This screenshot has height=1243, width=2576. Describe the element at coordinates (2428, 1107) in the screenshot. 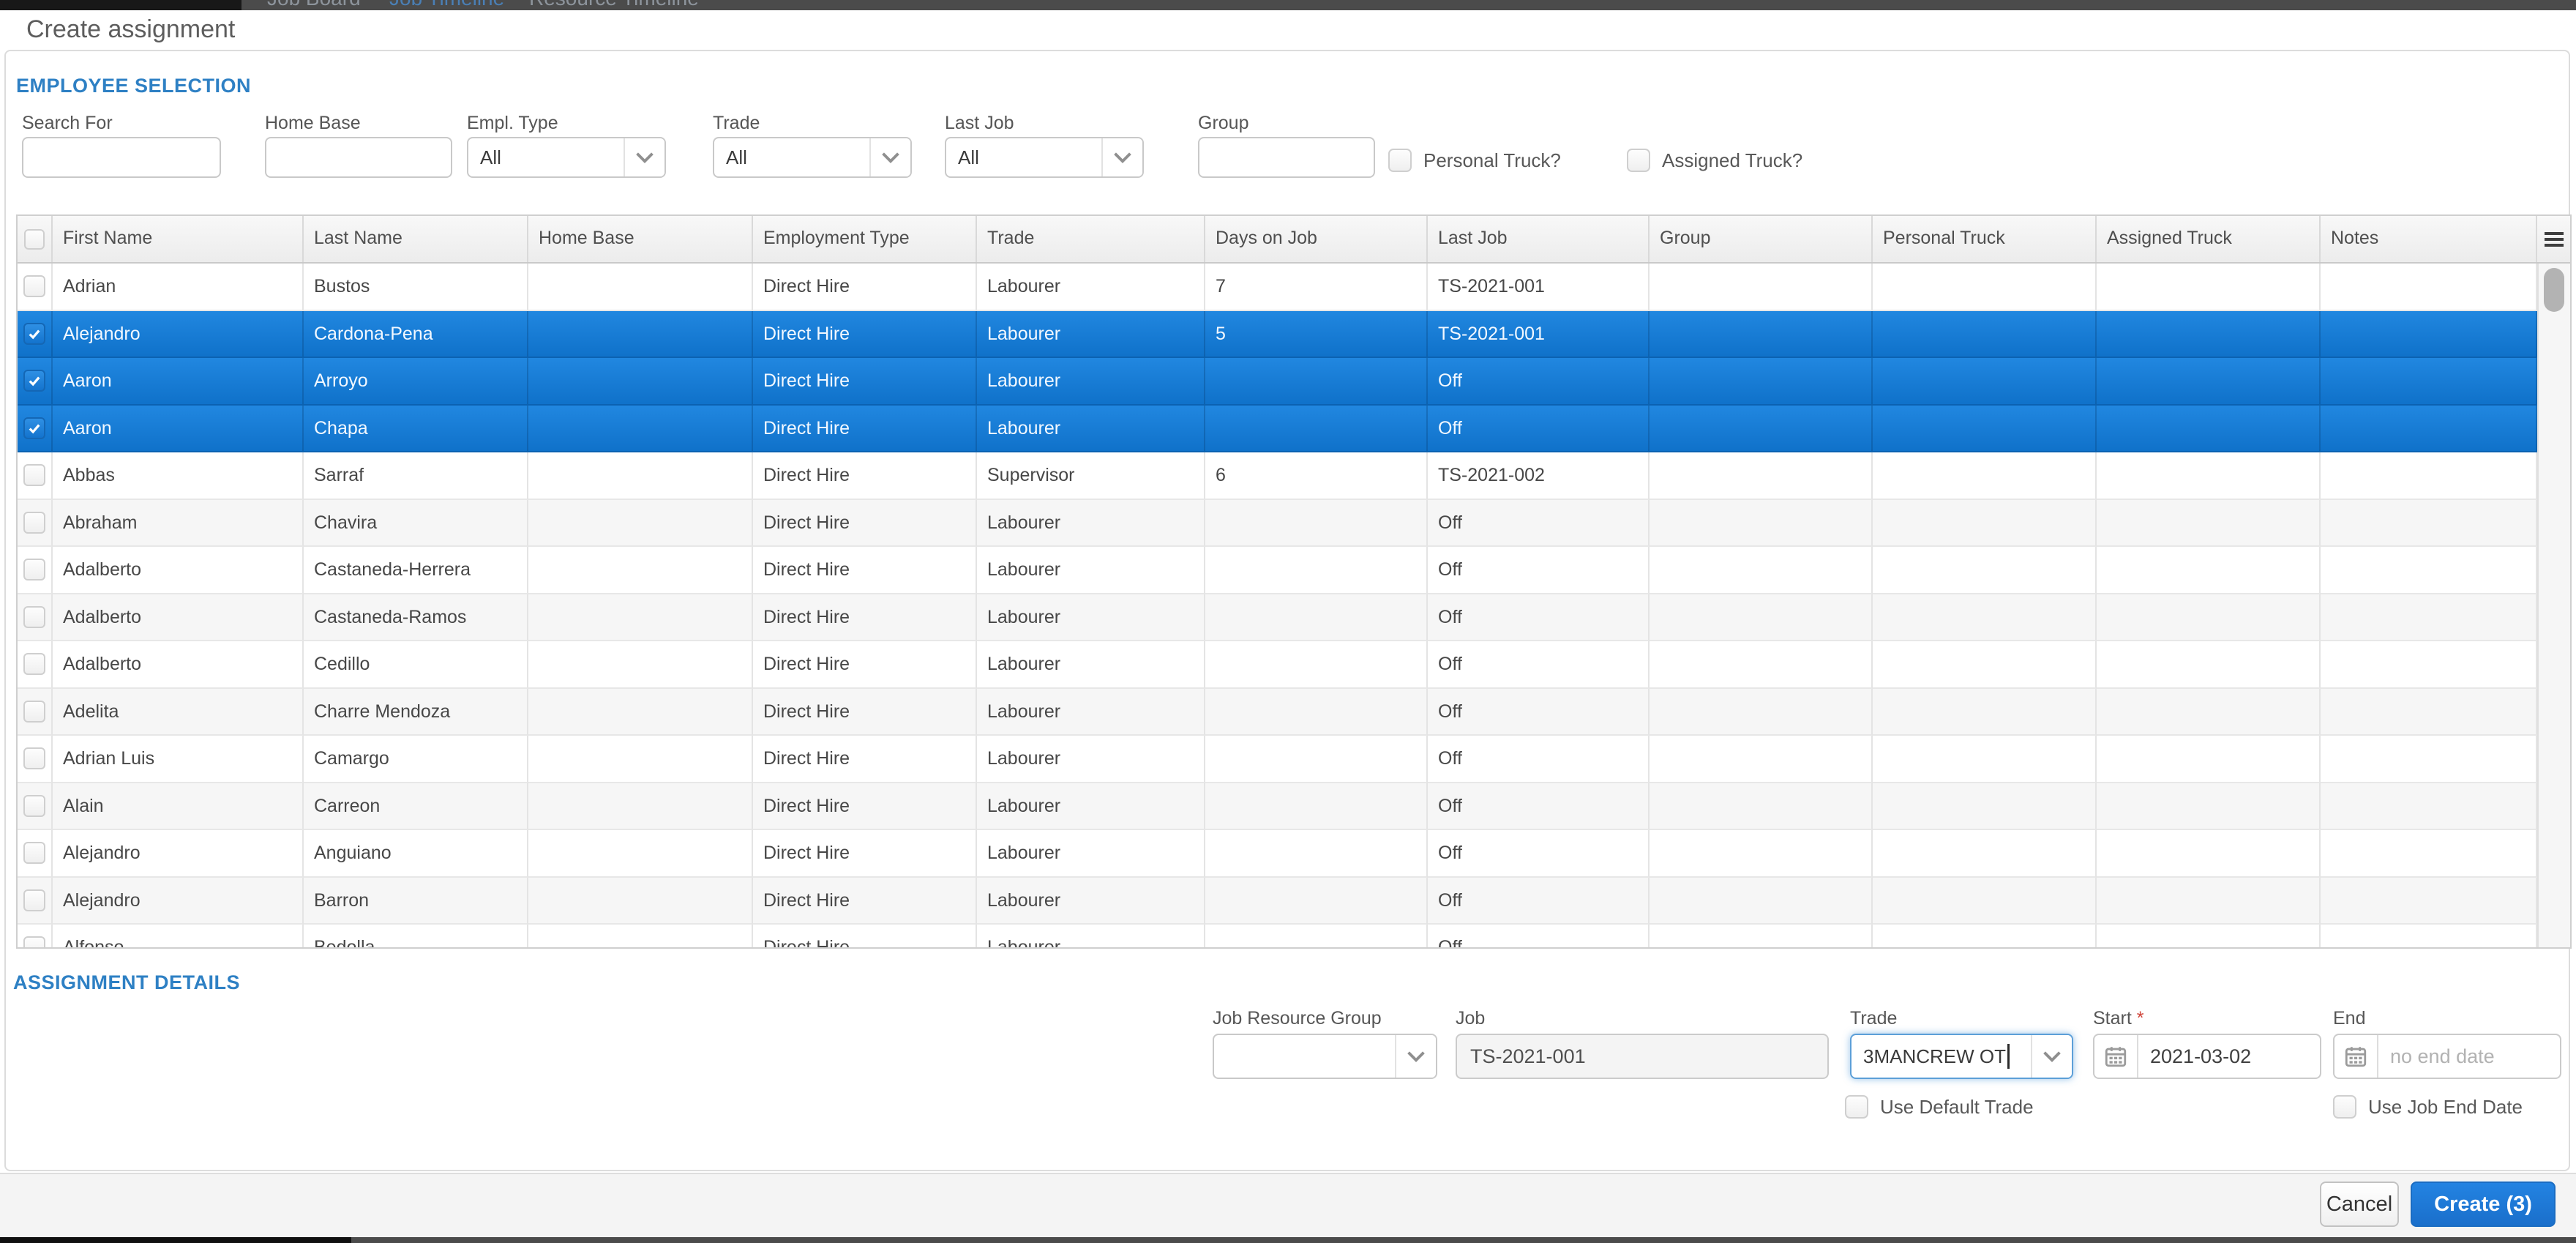

I see `use-job-end-date: Use Job End Date` at that location.